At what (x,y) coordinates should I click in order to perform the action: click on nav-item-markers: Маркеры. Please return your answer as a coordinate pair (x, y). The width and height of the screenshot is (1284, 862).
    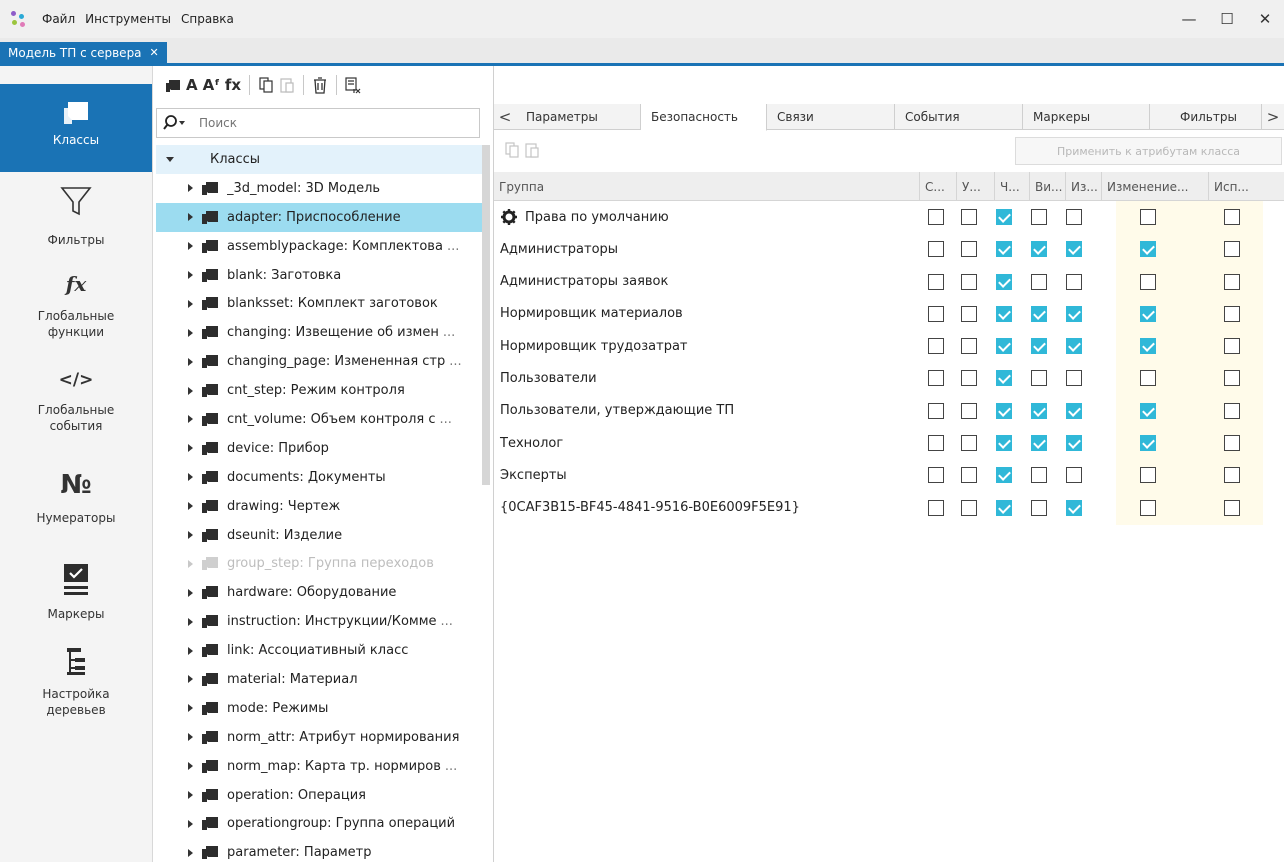
    Looking at the image, I should click on (76, 596).